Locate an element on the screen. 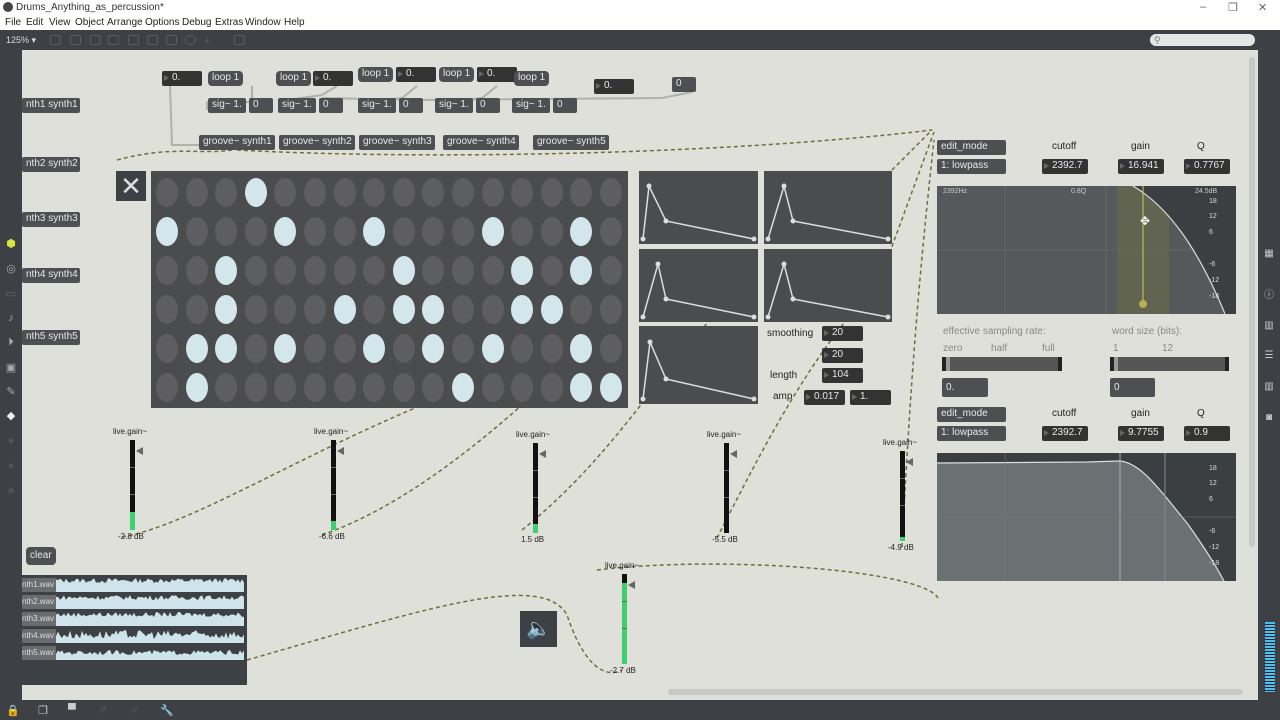  plug-icon: ◆ is located at coordinates (11, 416).